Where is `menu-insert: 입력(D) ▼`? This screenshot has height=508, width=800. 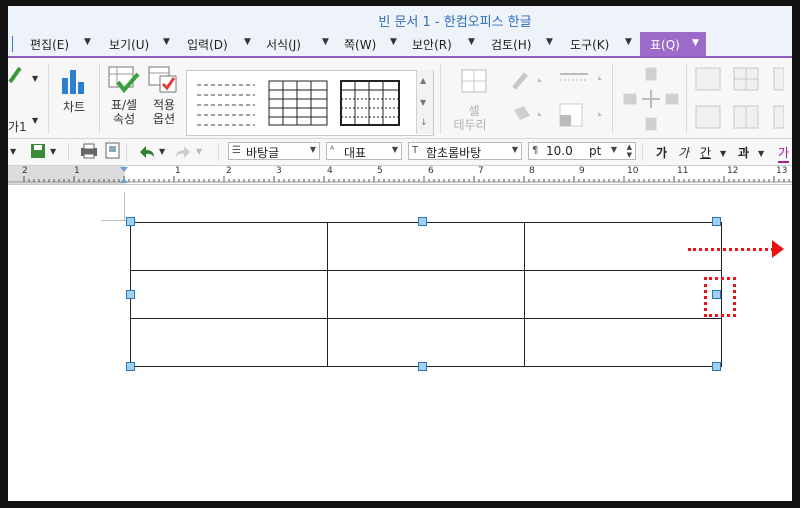
menu-insert: 입력(D) ▼ is located at coordinates (219, 44).